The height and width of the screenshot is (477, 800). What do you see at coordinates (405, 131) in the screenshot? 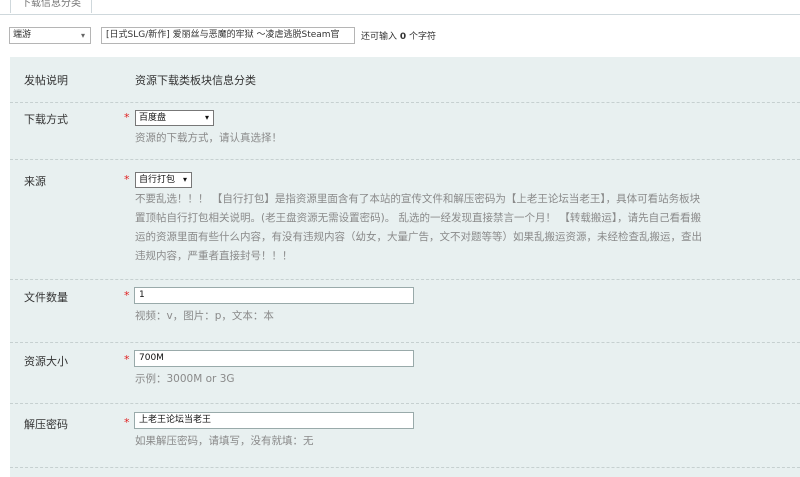
I see `form-row-download-method: 下载方式 * 百度盘 ▾ 资源的下载方式，请认真选择！` at bounding box center [405, 131].